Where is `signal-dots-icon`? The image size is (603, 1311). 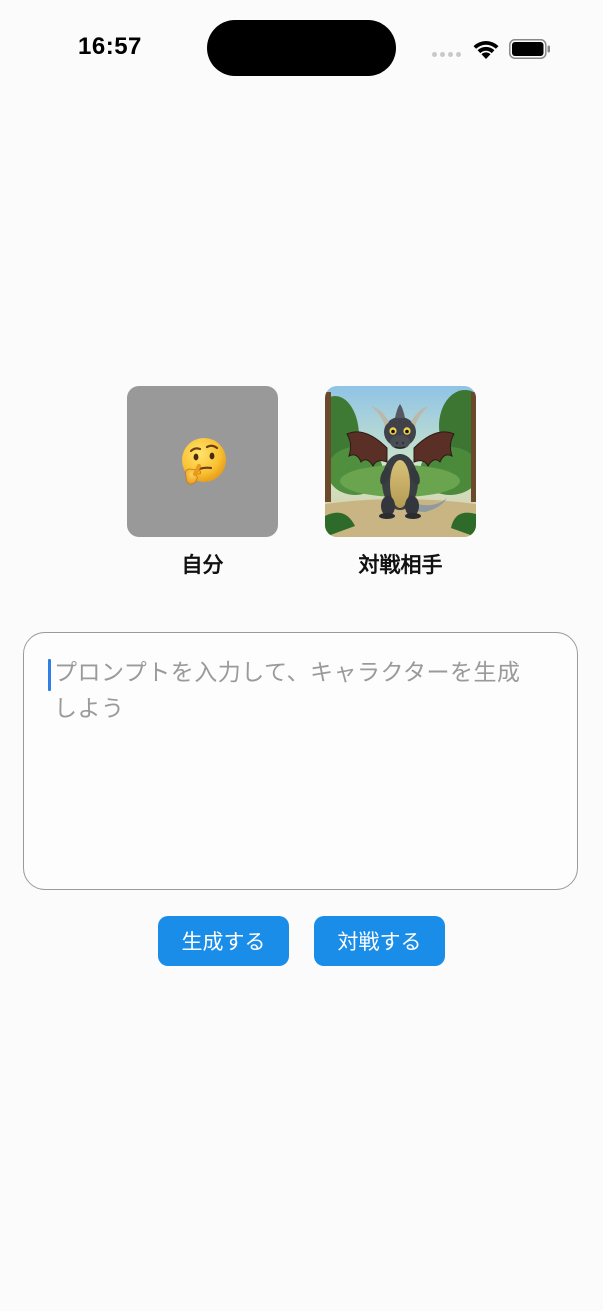
signal-dots-icon is located at coordinates (446, 54).